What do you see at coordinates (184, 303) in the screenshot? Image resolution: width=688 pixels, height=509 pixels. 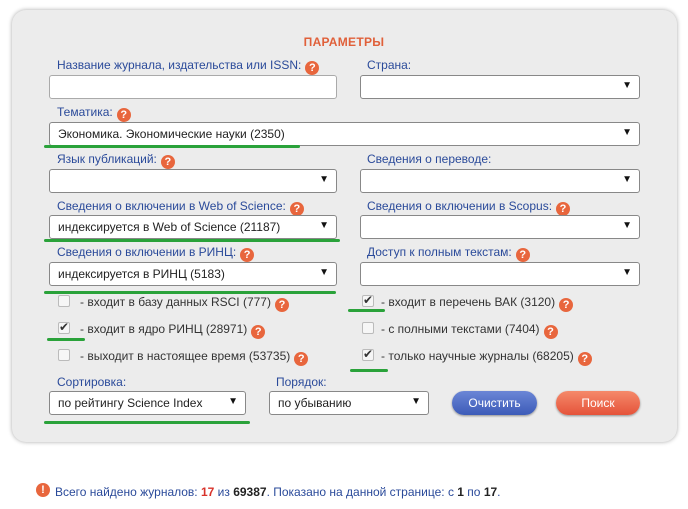 I see `checkbox-rsci-label: - входит в базу данных RSCI (777)?` at bounding box center [184, 303].